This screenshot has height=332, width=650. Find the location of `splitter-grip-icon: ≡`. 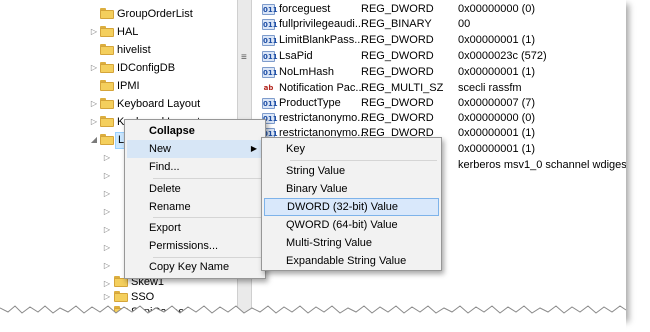

splitter-grip-icon: ≡ is located at coordinates (244, 57).